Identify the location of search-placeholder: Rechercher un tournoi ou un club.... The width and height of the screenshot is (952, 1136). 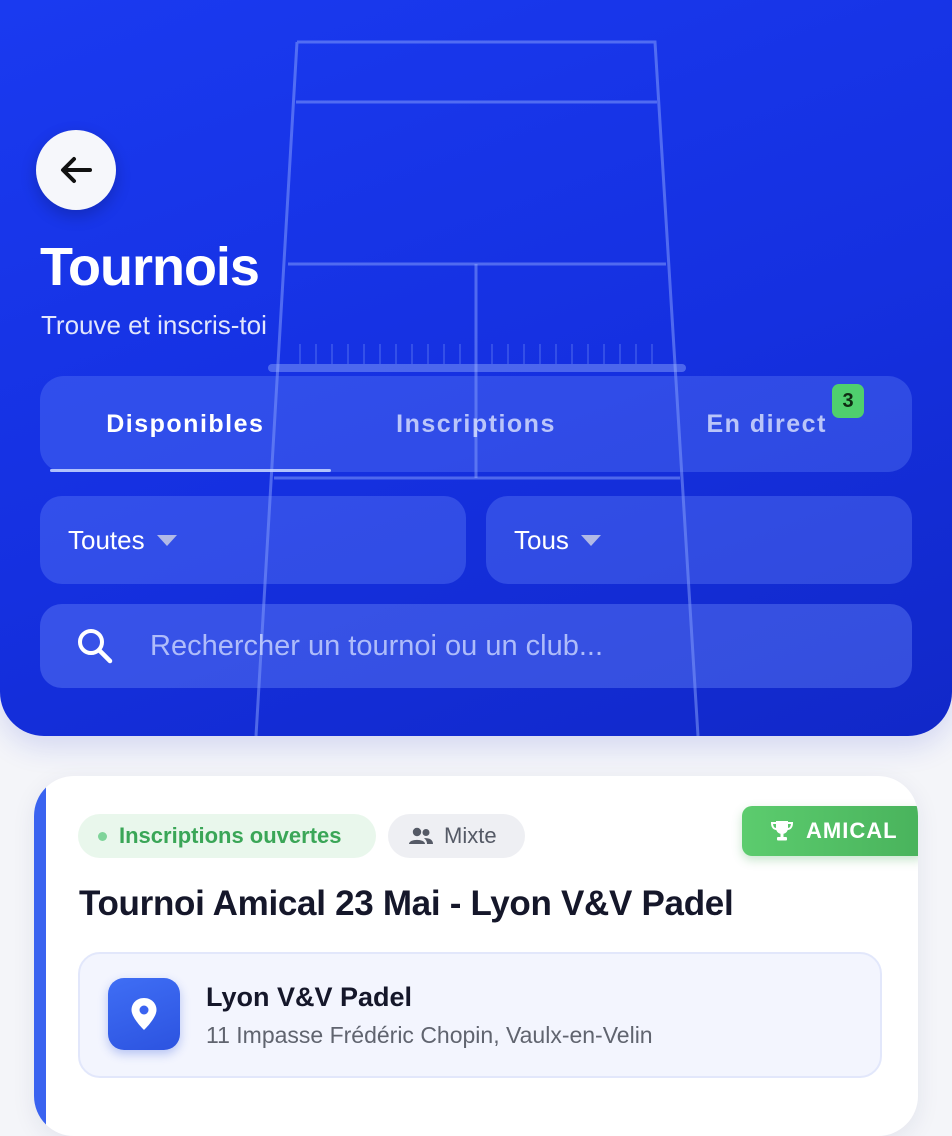
(376, 645).